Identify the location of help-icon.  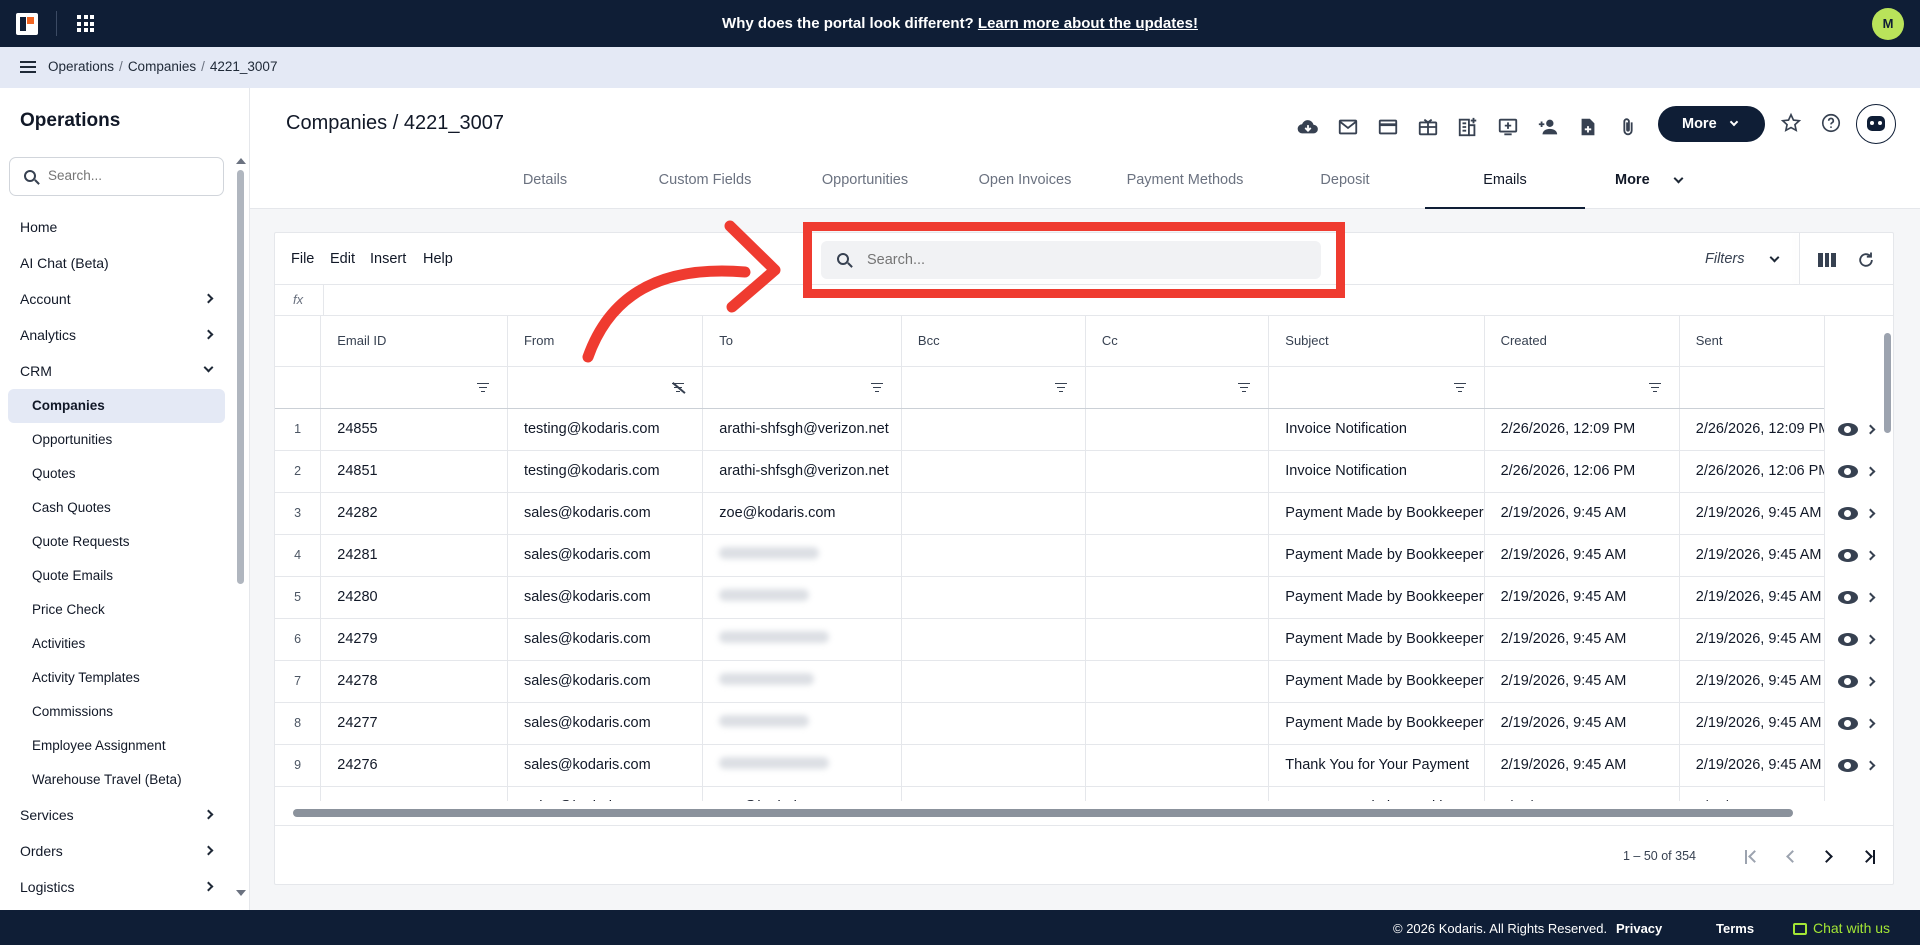
(1831, 123).